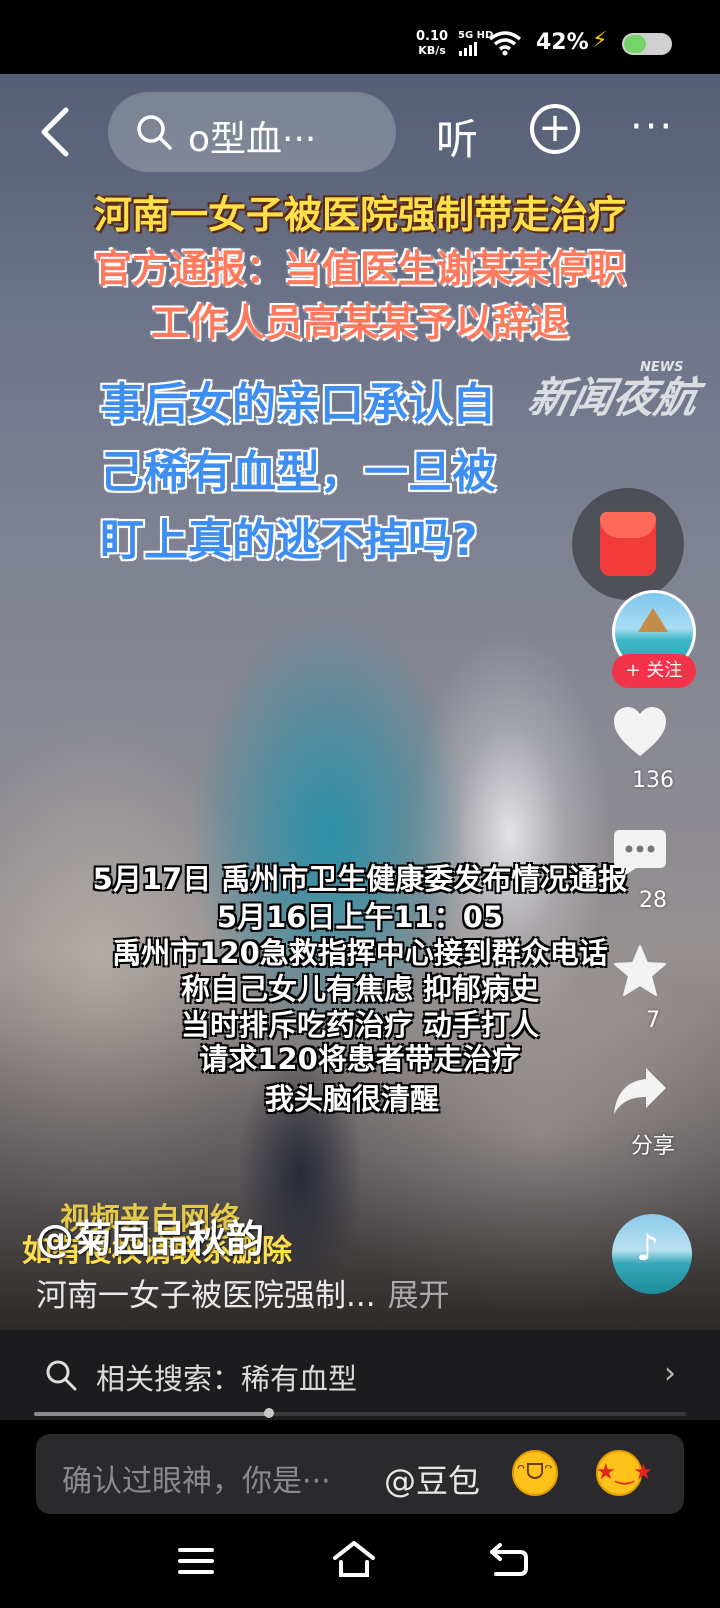  Describe the element at coordinates (359, 215) in the screenshot. I see `video-headline-line1: 河南一女子被医院强制带走治疗` at that location.